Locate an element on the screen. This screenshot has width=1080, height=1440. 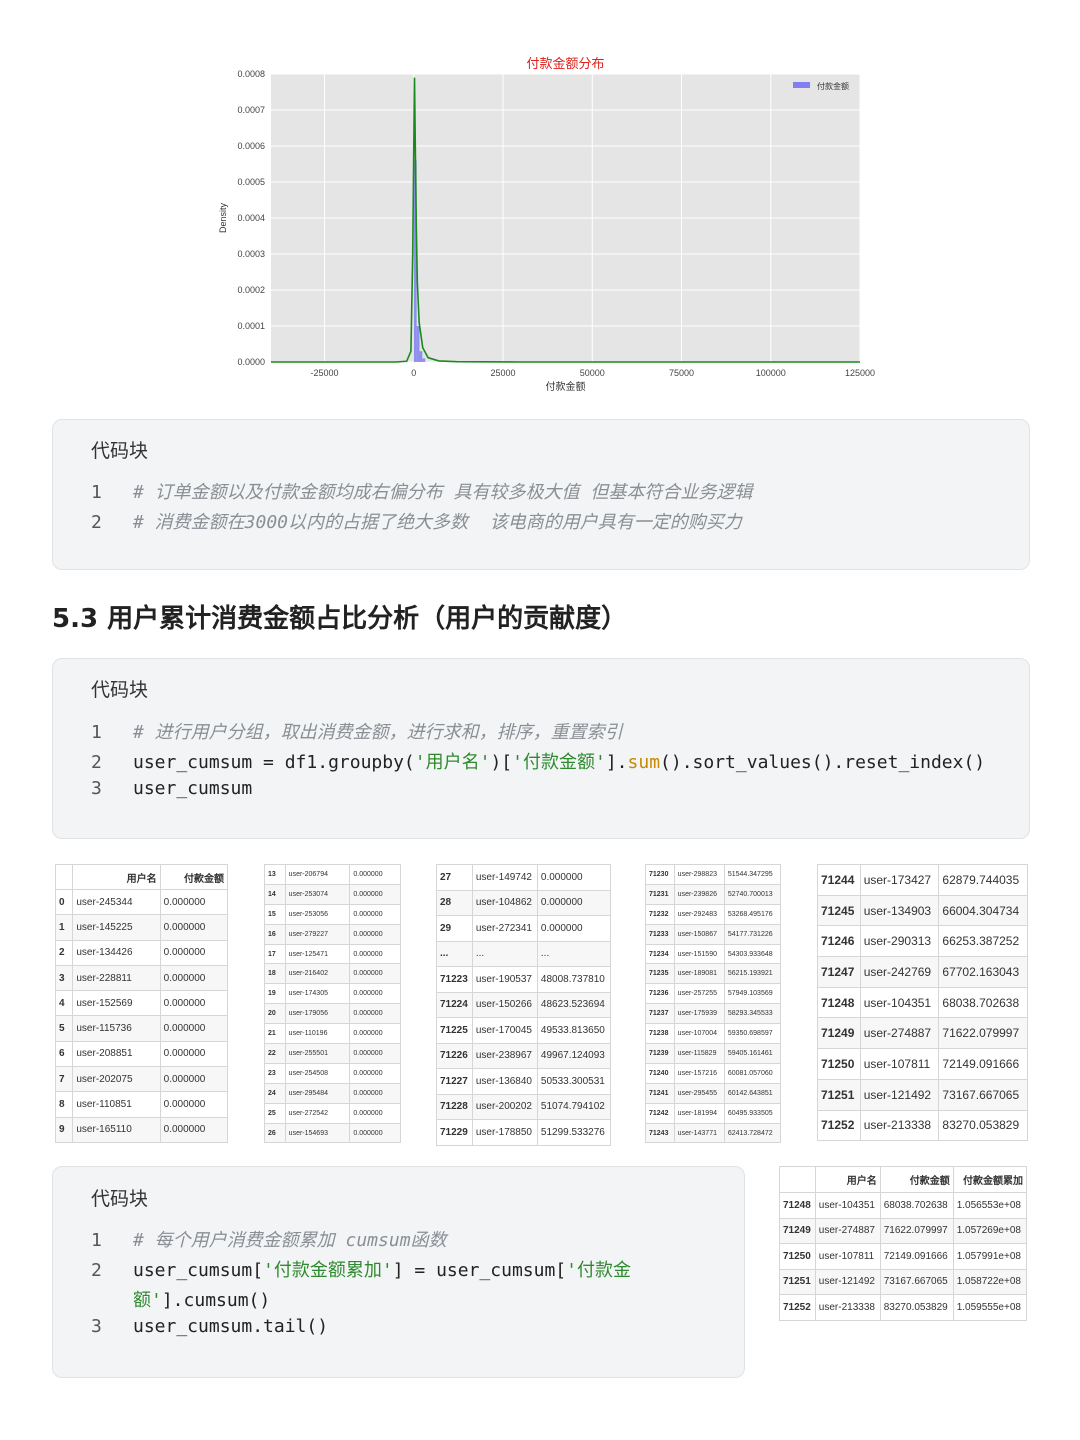
table-row: 71249 user-274887 71622.079997 1.057269e+08 is located at coordinates (903, 1230).